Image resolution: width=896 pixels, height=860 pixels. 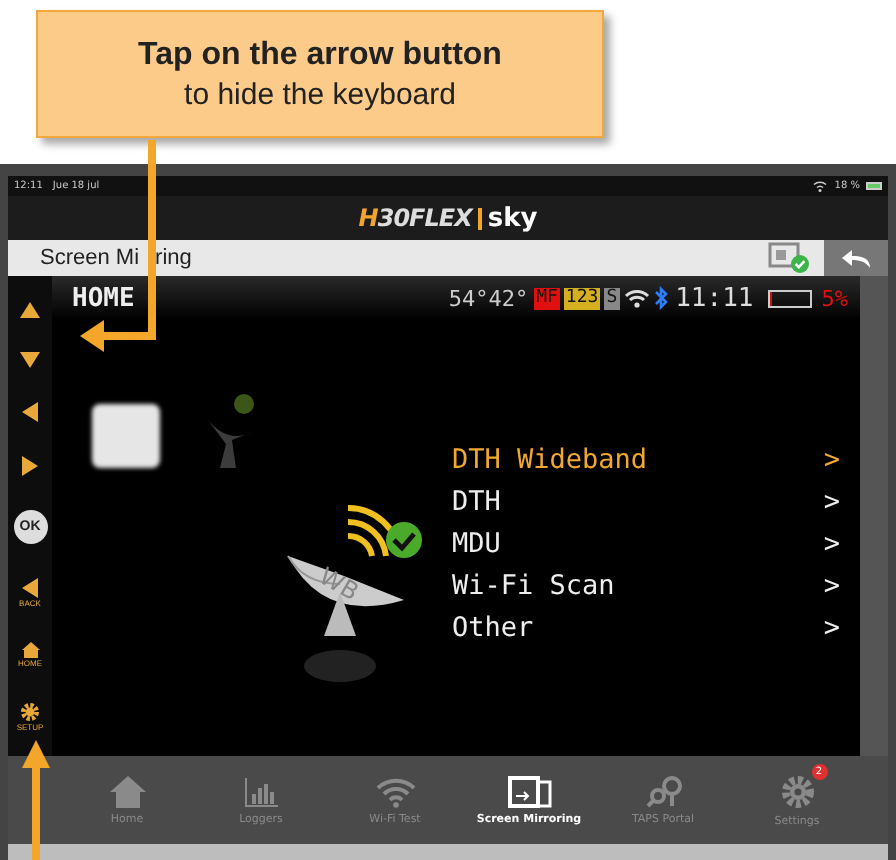 I want to click on menu-item: Other >, so click(x=646, y=629).